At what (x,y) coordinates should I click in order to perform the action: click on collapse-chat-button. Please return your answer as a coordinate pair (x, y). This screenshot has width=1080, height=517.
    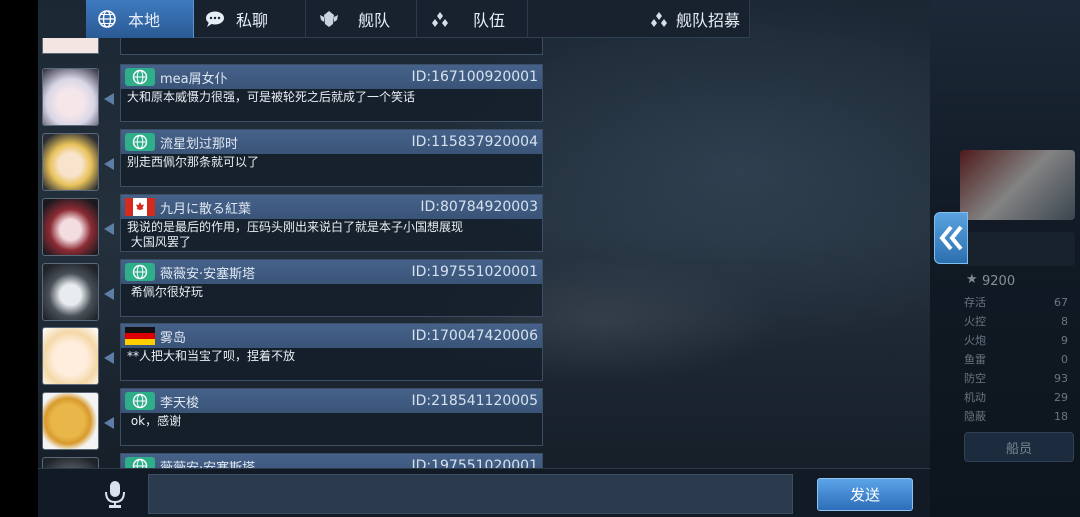
    Looking at the image, I should click on (951, 238).